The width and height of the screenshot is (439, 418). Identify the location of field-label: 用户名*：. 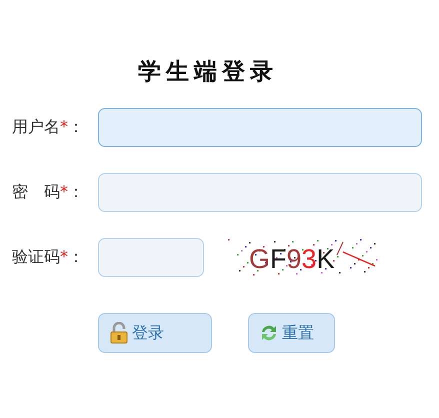
(48, 127).